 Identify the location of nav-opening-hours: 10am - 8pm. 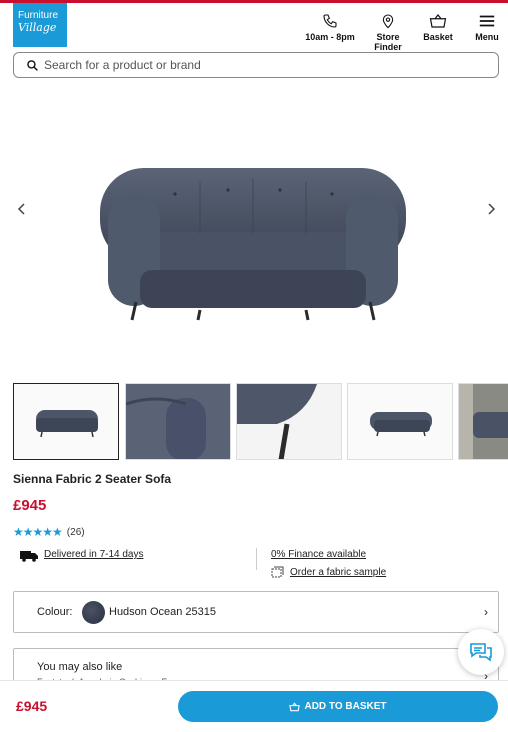
(330, 30).